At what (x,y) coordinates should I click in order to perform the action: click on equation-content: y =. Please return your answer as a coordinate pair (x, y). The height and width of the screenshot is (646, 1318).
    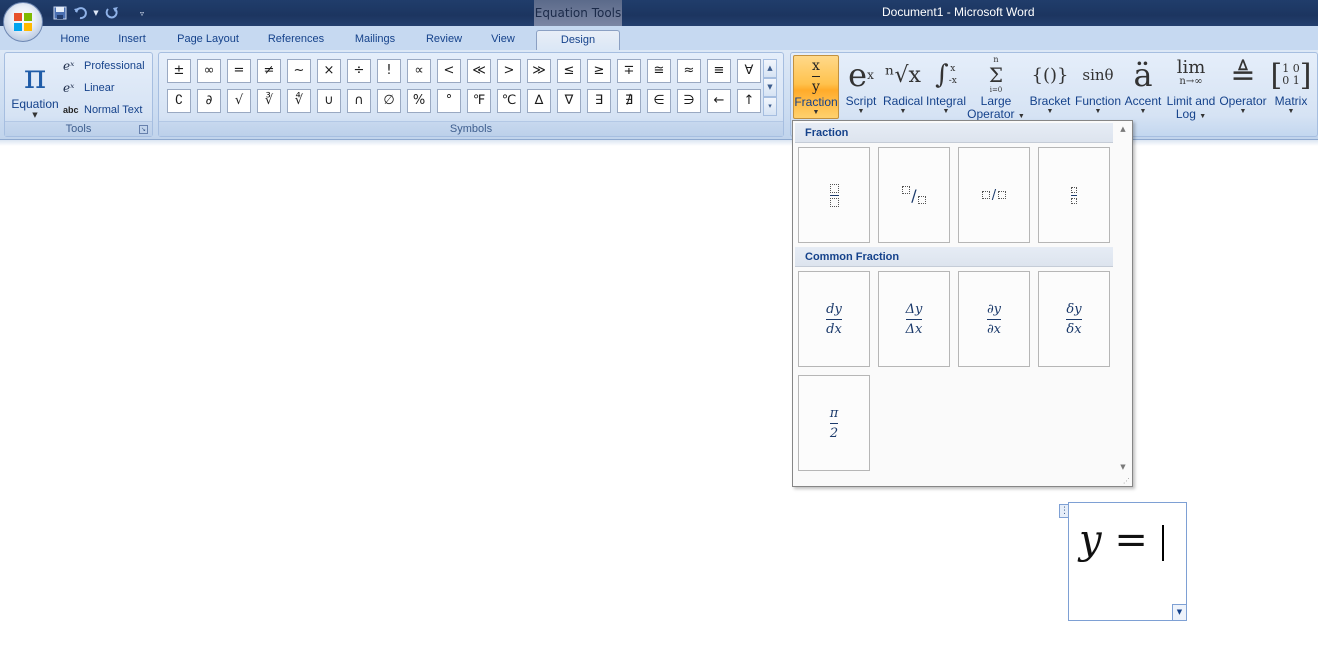
    Looking at the image, I should click on (1113, 540).